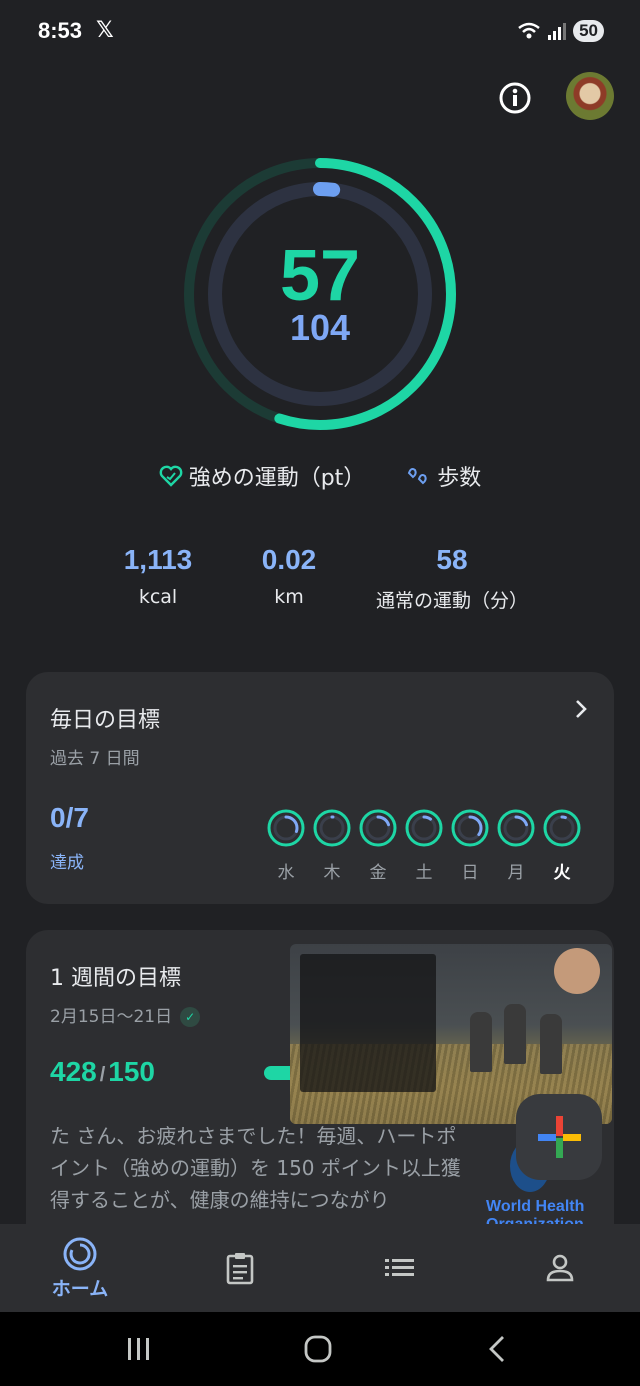 The width and height of the screenshot is (640, 1386). I want to click on x-app-icon: 𝕏, so click(105, 30).